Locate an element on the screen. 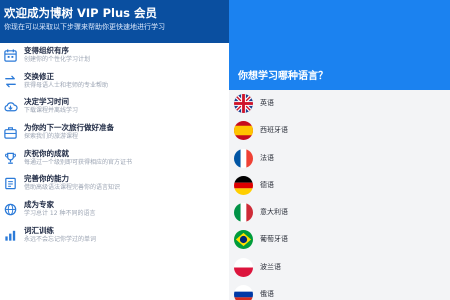 The image size is (450, 300). language-name: 西班牙语 is located at coordinates (274, 130).